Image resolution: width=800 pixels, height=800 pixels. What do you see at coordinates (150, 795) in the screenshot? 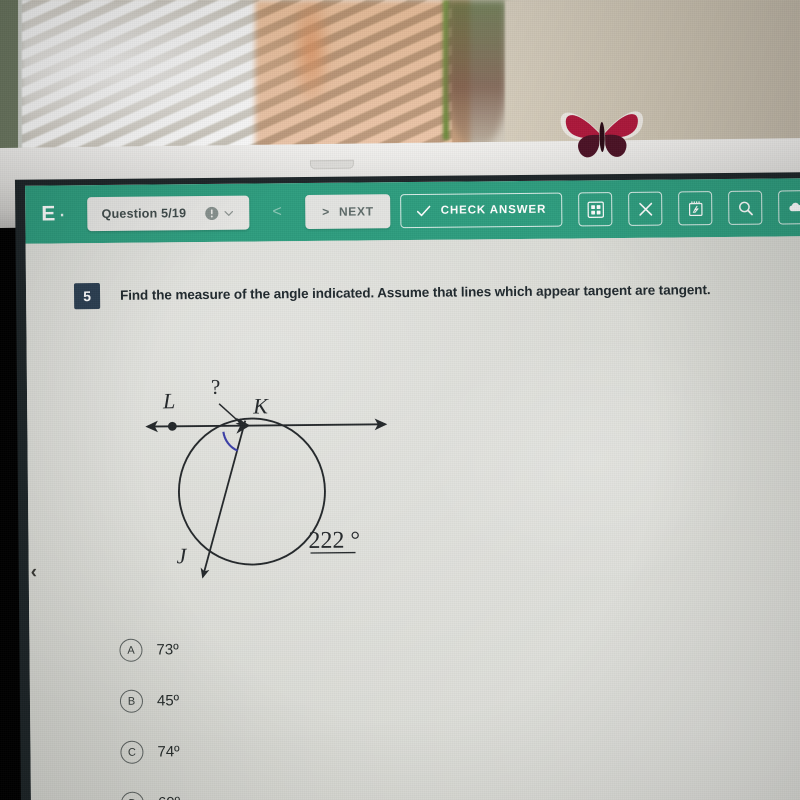
I see `answer-choice-d: D 69º` at bounding box center [150, 795].